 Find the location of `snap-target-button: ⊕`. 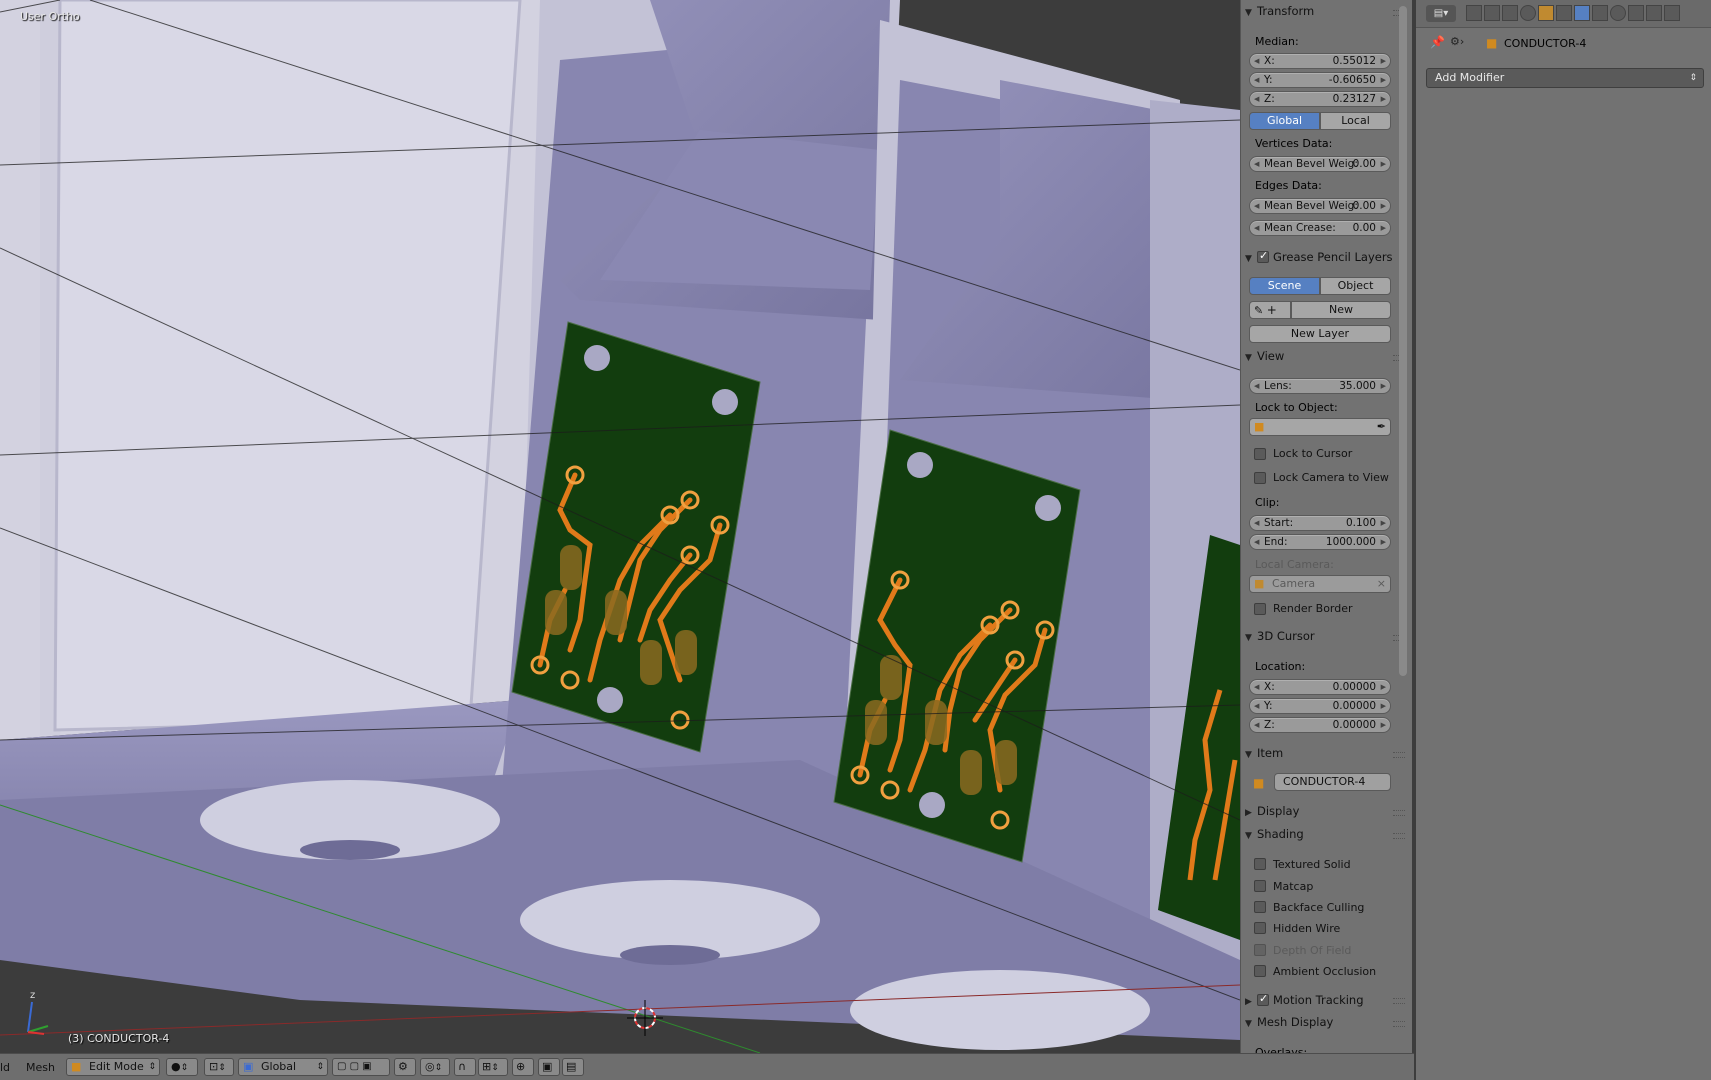

snap-target-button: ⊕ is located at coordinates (523, 1067).